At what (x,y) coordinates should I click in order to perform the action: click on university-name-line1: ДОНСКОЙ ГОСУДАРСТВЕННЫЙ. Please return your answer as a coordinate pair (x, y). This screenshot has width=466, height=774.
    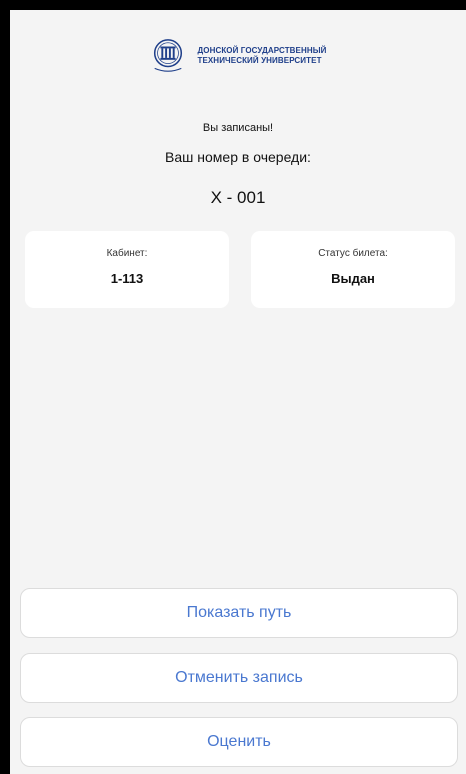
    Looking at the image, I should click on (262, 50).